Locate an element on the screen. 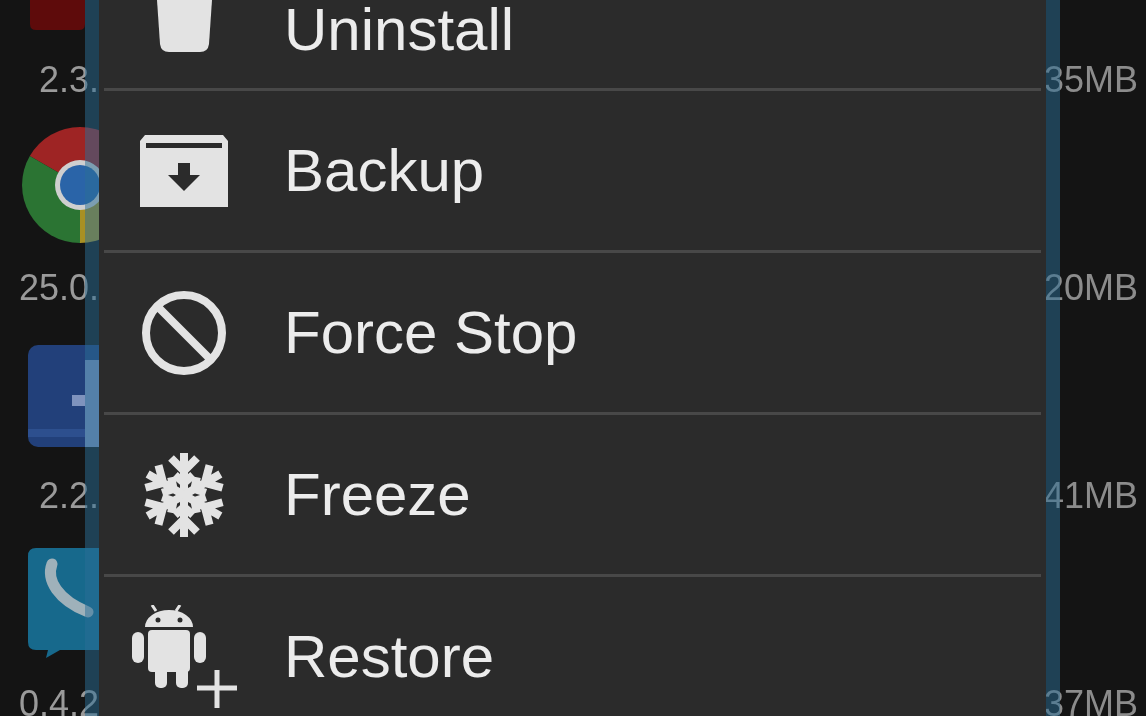 This screenshot has height=716, width=1146. app-size-text: 35MB is located at coordinates (1090, 80).